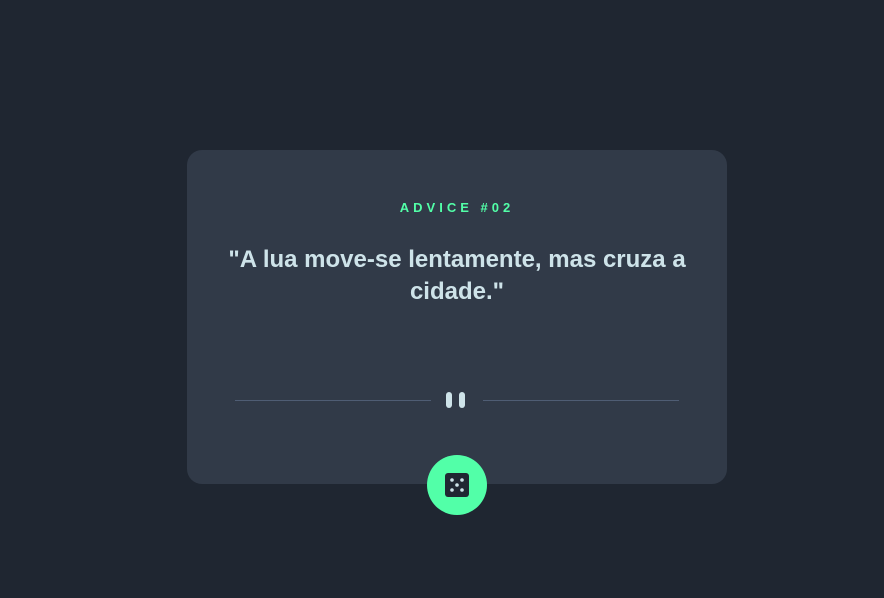 The image size is (884, 598). I want to click on pause-bar-right, so click(462, 400).